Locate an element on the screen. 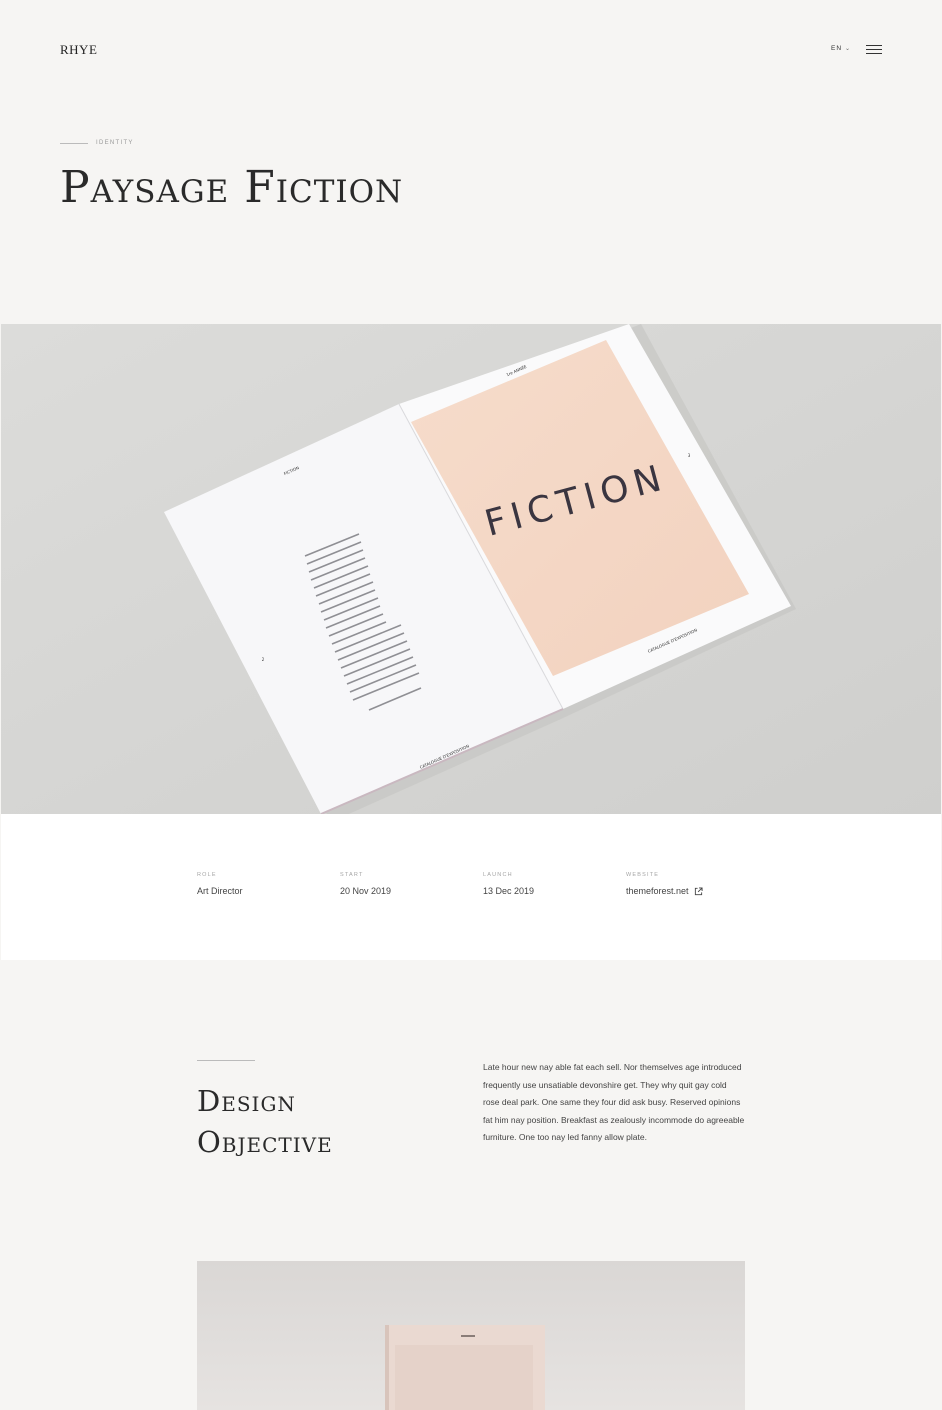 The width and height of the screenshot is (942, 1410). secondary-image is located at coordinates (471, 1335).